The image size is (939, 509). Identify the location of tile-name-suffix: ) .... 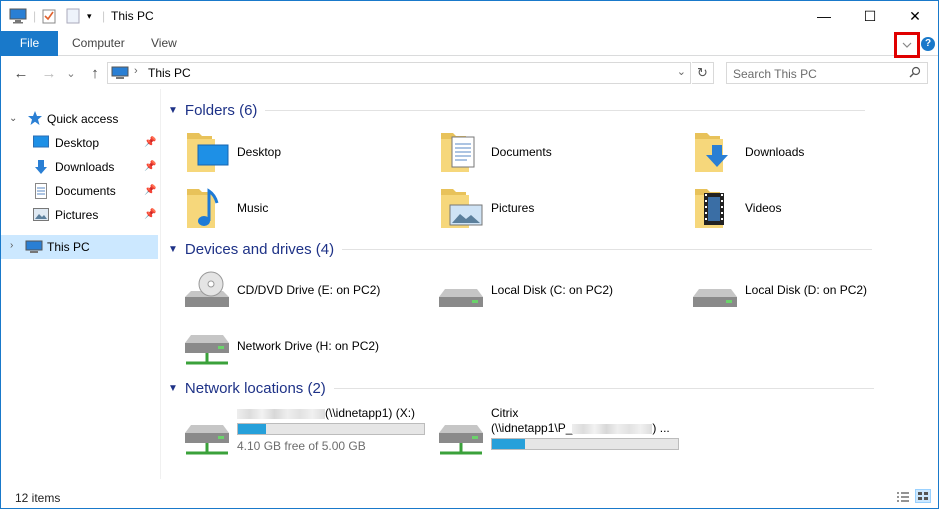
(661, 428).